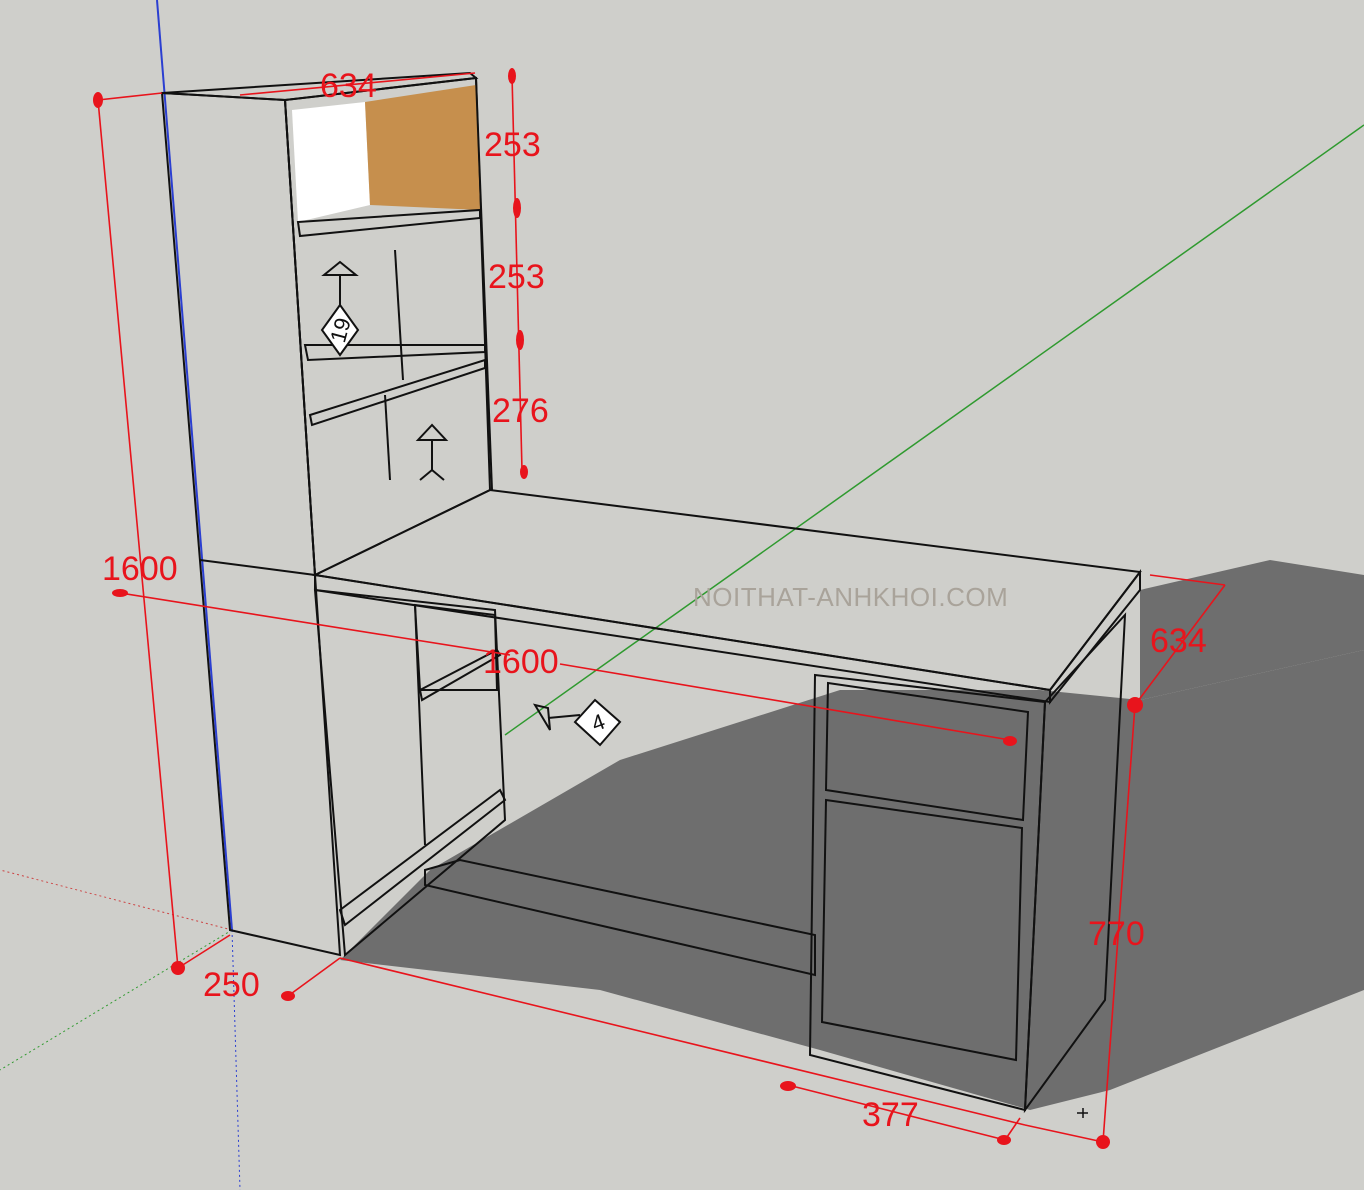  Describe the element at coordinates (340, 268) in the screenshot. I see `section-arrow-icon` at that location.